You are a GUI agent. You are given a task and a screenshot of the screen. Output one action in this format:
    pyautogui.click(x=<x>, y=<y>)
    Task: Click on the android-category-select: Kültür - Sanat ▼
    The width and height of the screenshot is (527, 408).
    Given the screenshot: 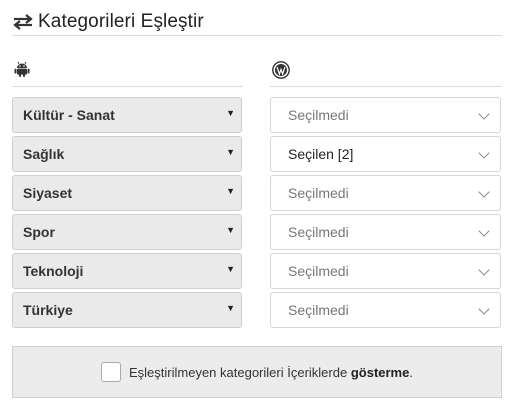 What is the action you would take?
    pyautogui.click(x=127, y=115)
    